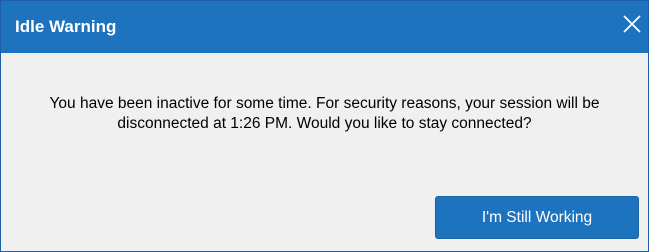  What do you see at coordinates (537, 217) in the screenshot?
I see `still-working-button: I'm Still Working` at bounding box center [537, 217].